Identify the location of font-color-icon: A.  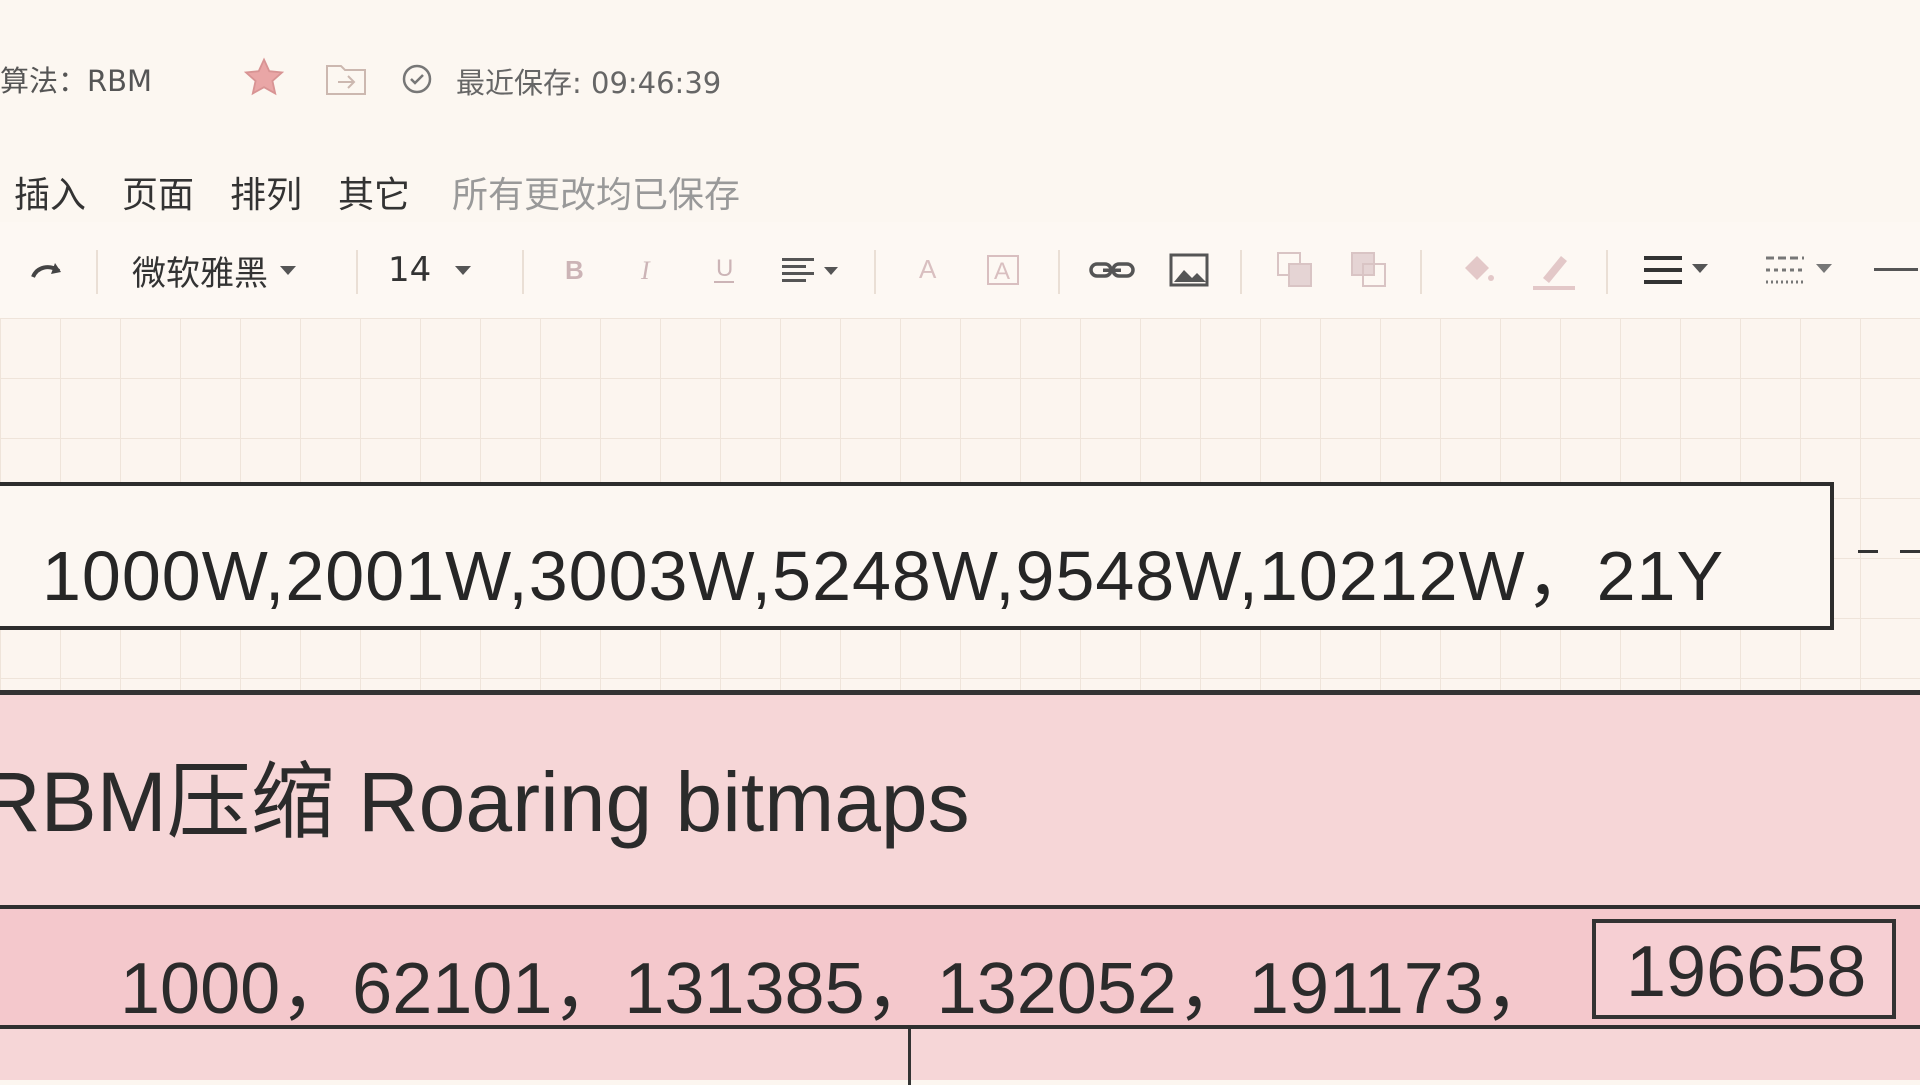
(929, 270).